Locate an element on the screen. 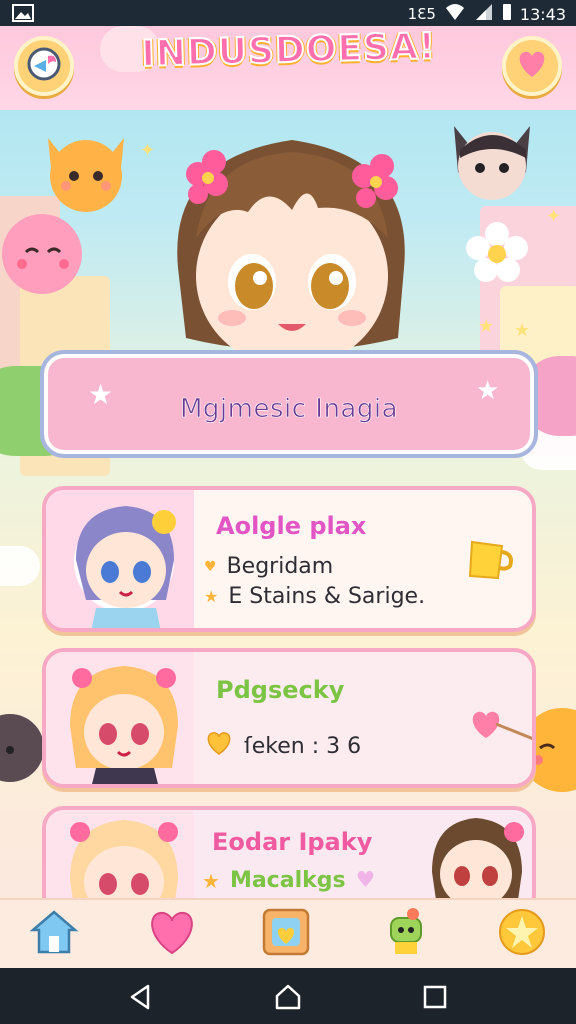 The image size is (576, 1024). card-title: Aolgle plax is located at coordinates (291, 526).